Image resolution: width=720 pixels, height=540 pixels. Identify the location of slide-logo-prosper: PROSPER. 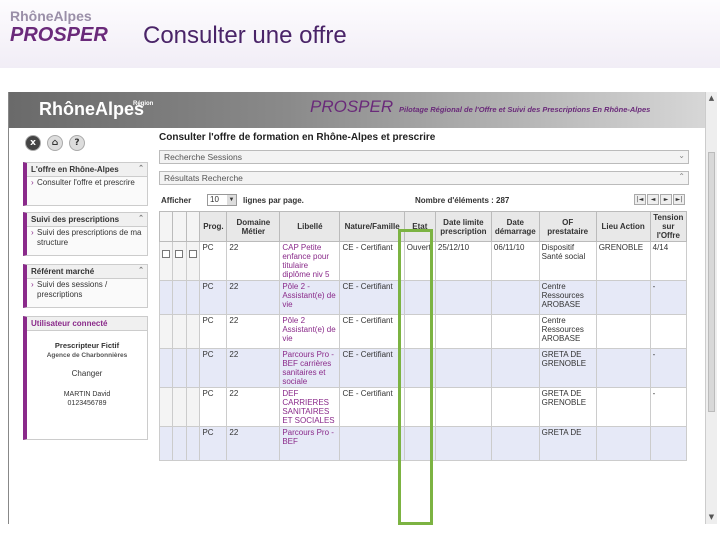
(59, 35).